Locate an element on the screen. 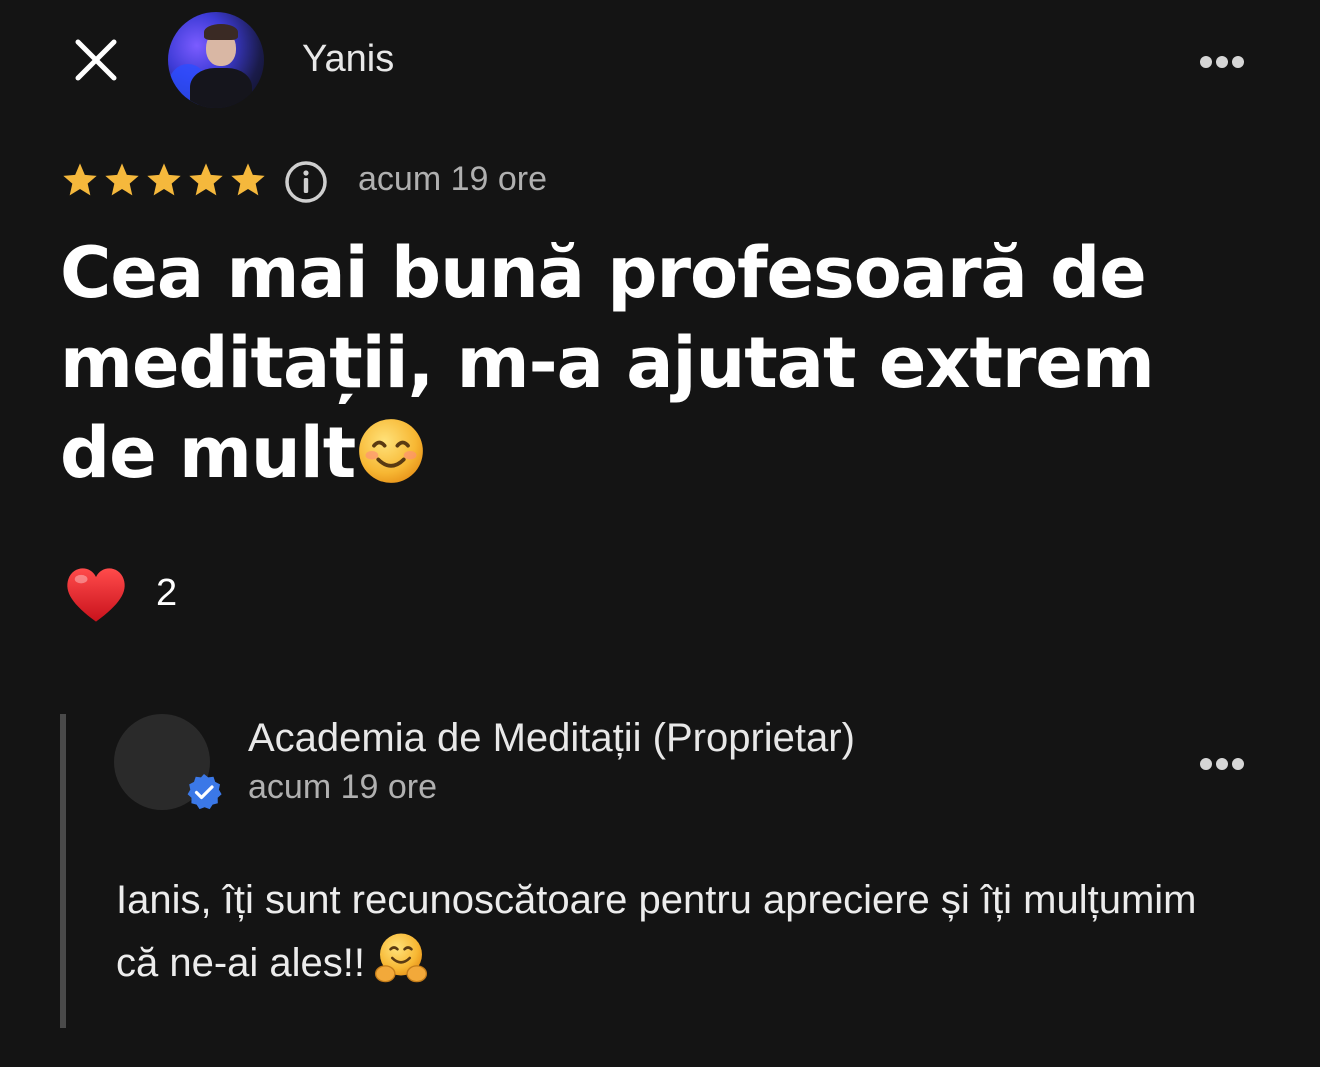  hugging-face-icon is located at coordinates (401, 958).